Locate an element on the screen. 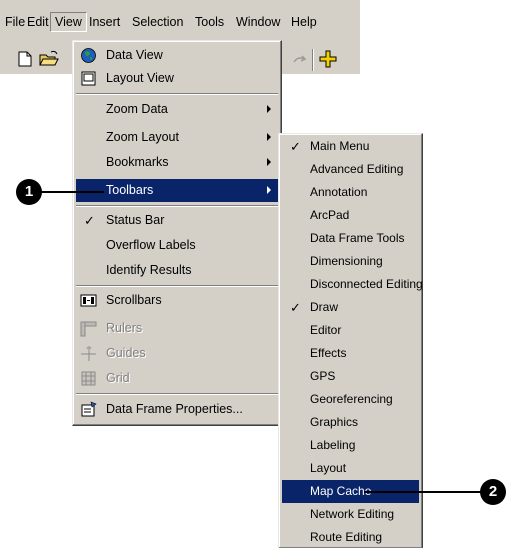 This screenshot has width=508, height=548. toolbar-item-draw: ✓ Draw is located at coordinates (350, 307).